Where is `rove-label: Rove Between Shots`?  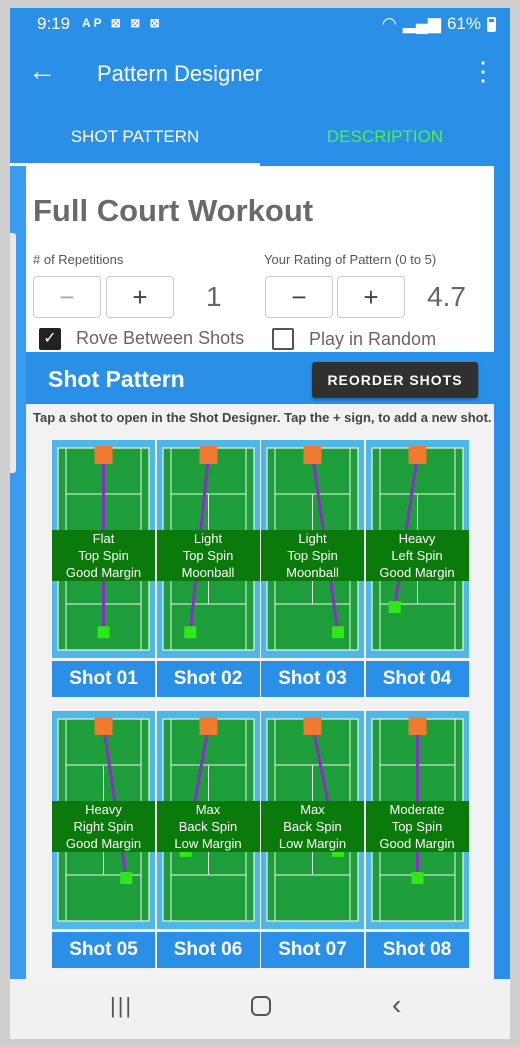
rove-label: Rove Between Shots is located at coordinates (160, 338).